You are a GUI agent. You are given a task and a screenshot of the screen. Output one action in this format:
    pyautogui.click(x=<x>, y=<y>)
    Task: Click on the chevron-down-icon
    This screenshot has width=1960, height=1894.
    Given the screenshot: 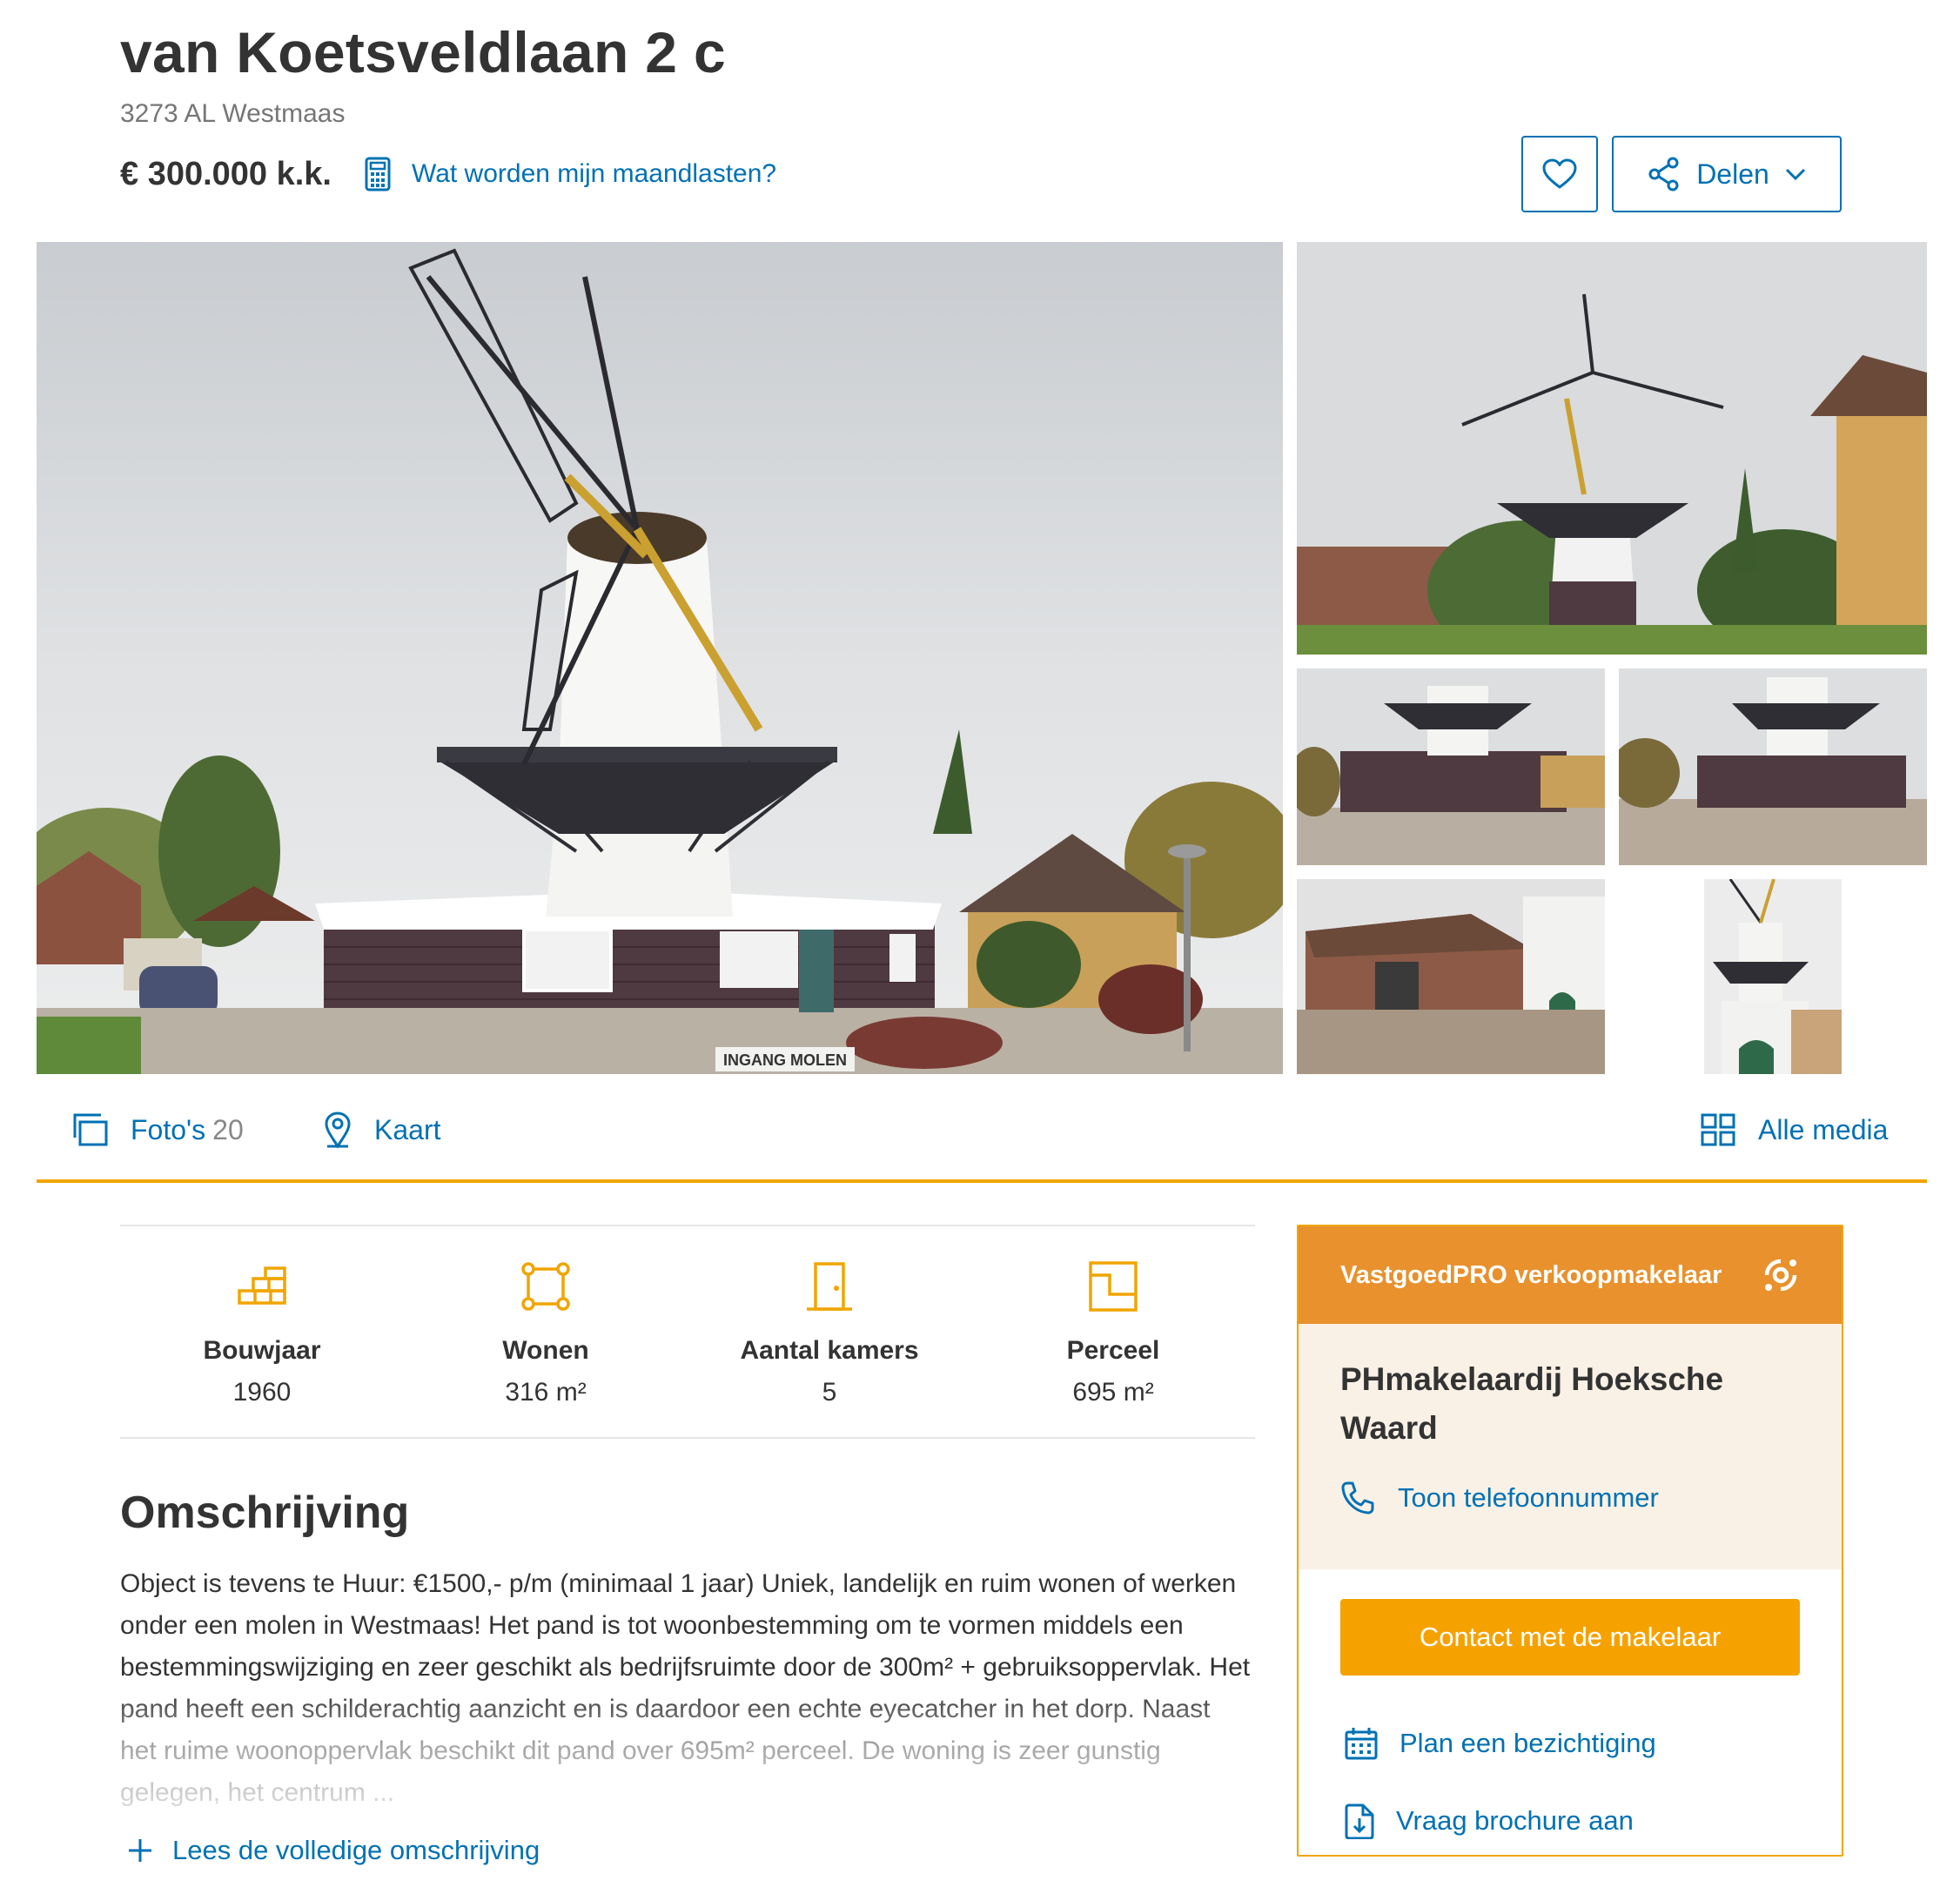 What is the action you would take?
    pyautogui.click(x=1795, y=174)
    